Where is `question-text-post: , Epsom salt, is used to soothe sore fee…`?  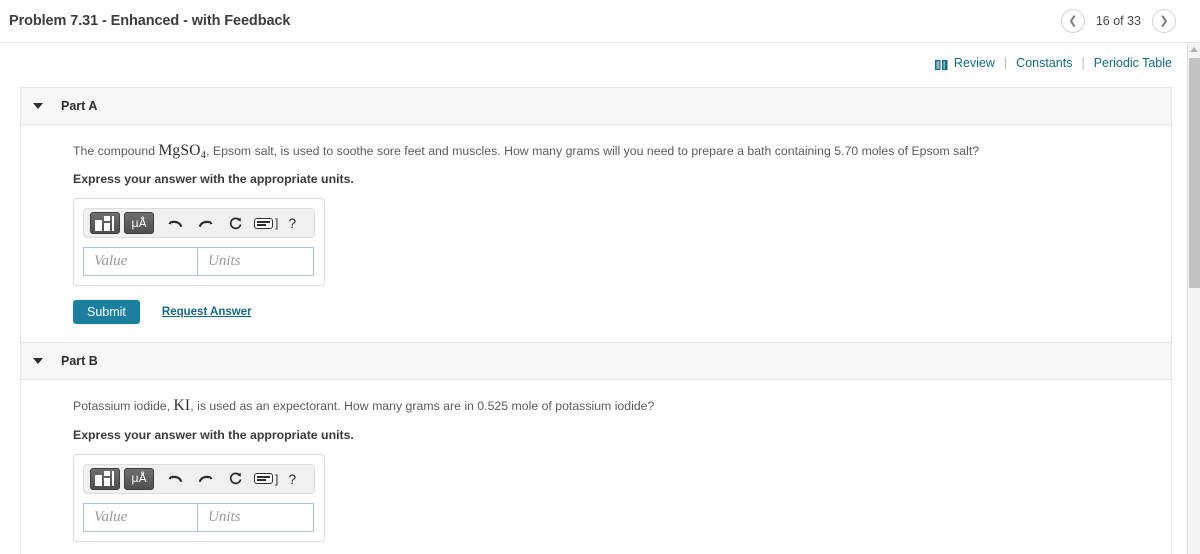 question-text-post: , Epsom salt, is used to soothe sore fee… is located at coordinates (593, 151).